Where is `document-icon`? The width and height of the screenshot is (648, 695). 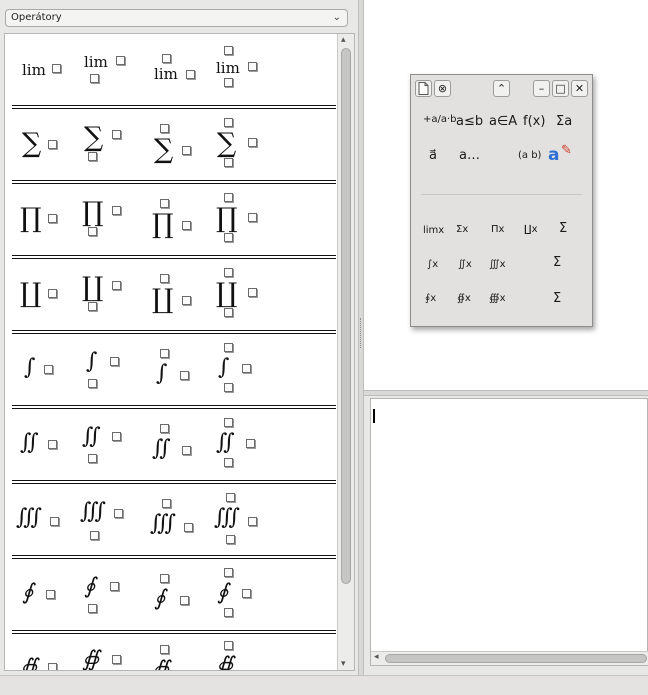 document-icon is located at coordinates (423, 88).